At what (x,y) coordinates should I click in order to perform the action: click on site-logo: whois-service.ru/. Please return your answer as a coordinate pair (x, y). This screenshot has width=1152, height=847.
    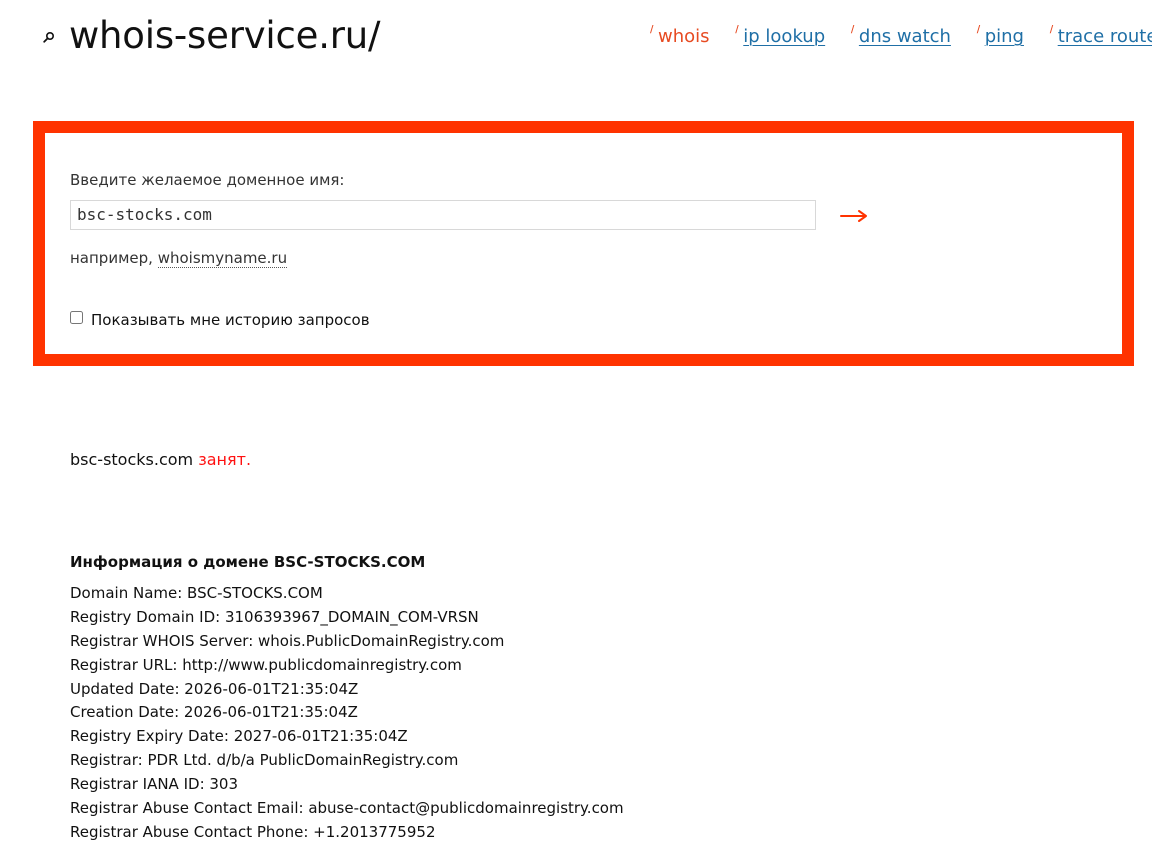
    Looking at the image, I should click on (224, 36).